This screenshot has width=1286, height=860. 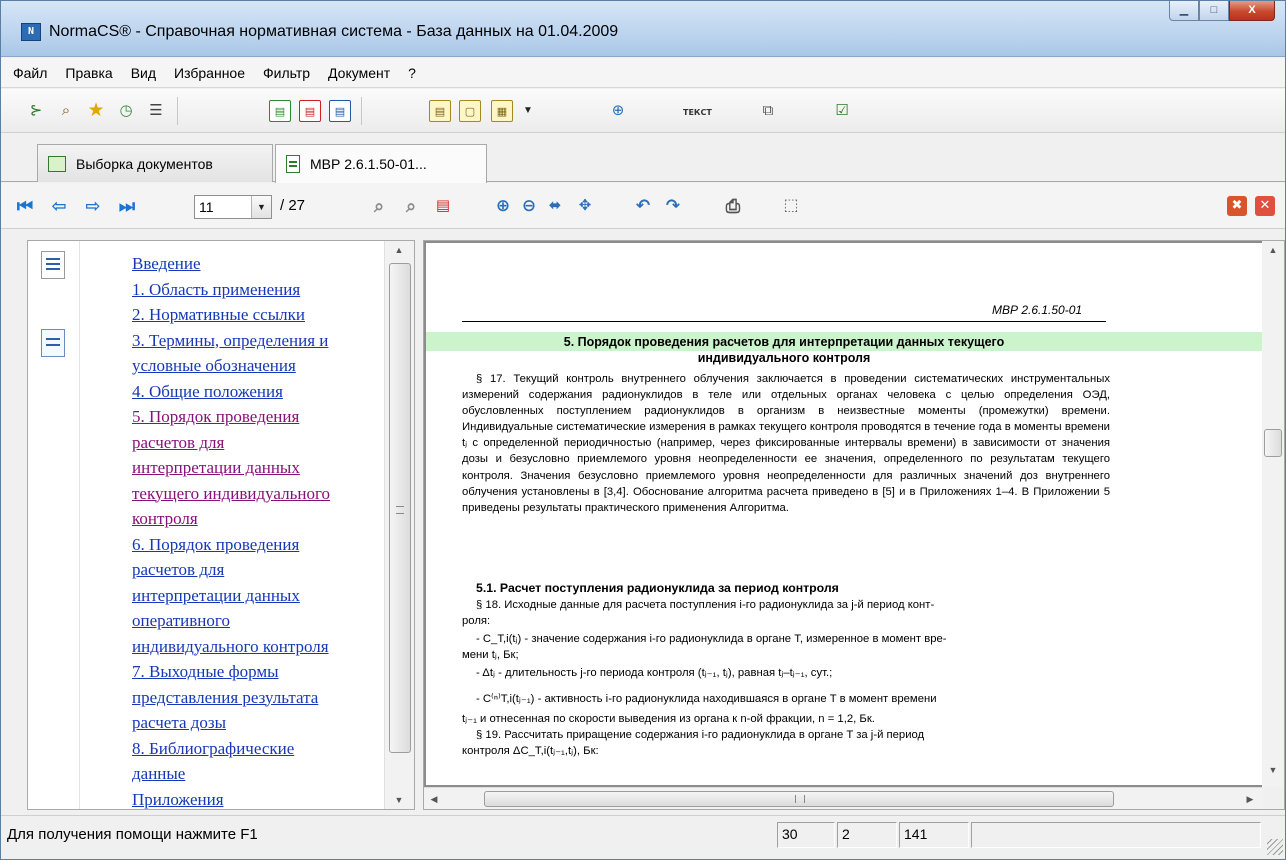 I want to click on print-icon: ⎙, so click(x=733, y=206).